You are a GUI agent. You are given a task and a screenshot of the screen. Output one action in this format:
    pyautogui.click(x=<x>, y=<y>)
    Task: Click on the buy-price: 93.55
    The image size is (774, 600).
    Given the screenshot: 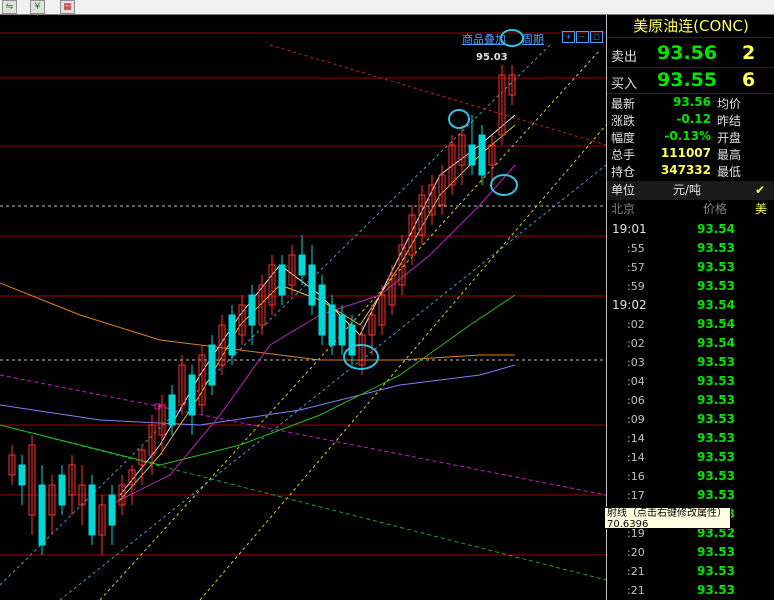 What is the action you would take?
    pyautogui.click(x=687, y=80)
    